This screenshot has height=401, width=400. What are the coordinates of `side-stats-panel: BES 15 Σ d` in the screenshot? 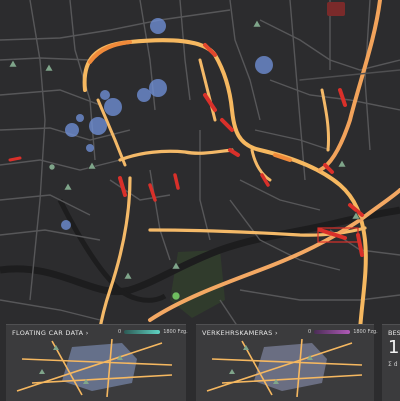 It's located at (391, 362).